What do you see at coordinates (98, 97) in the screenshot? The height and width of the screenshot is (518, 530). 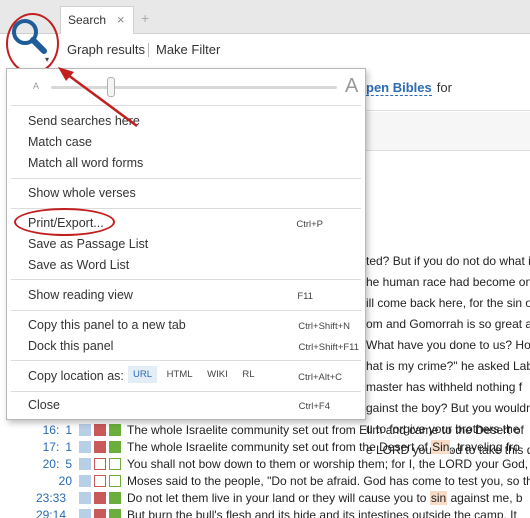 I see `annotation-arrow` at bounding box center [98, 97].